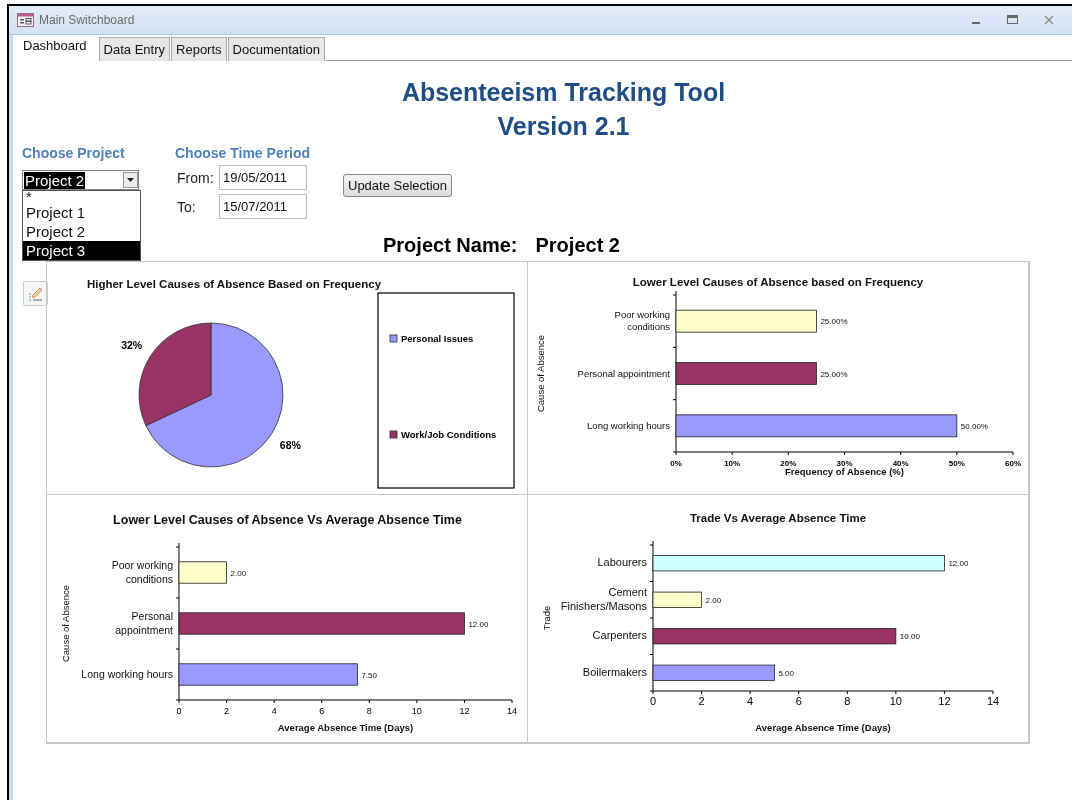 The width and height of the screenshot is (1072, 804). I want to click on tick-label: 60%, so click(1013, 463).